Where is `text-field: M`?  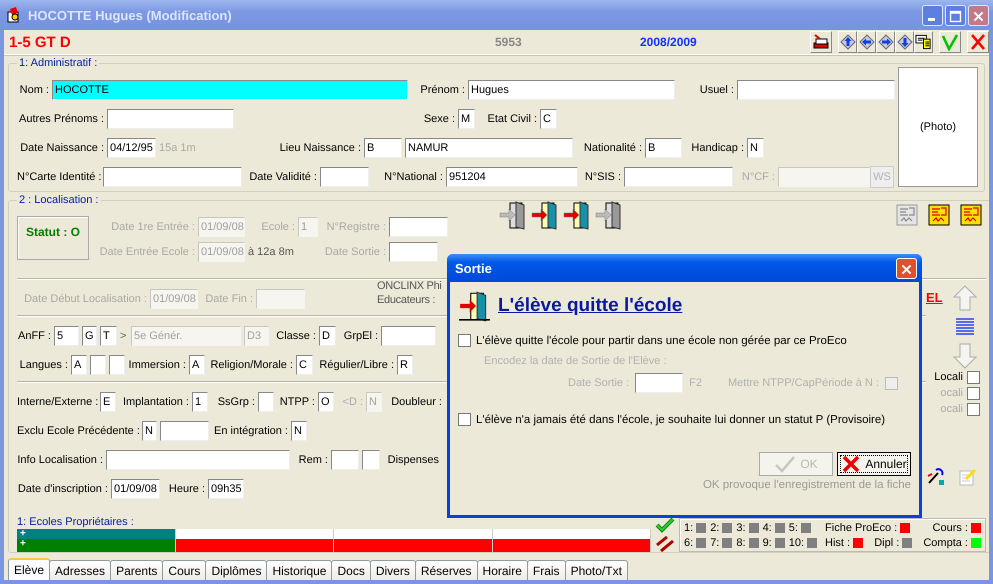 text-field: M is located at coordinates (466, 118).